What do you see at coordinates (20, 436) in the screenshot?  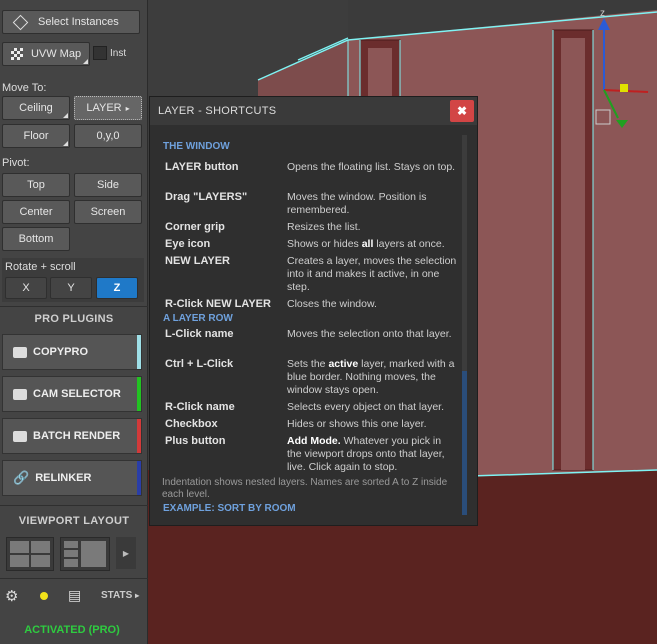 I see `render-icon` at bounding box center [20, 436].